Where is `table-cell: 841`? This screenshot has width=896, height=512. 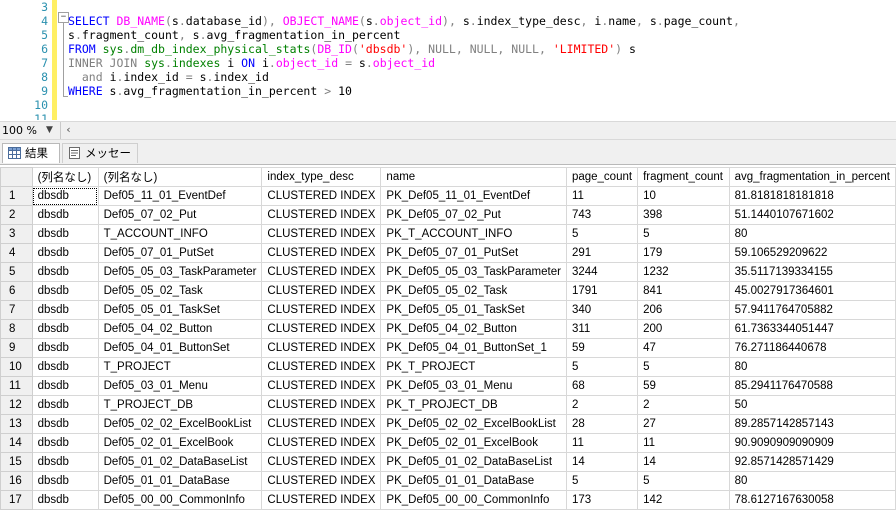 table-cell: 841 is located at coordinates (683, 291).